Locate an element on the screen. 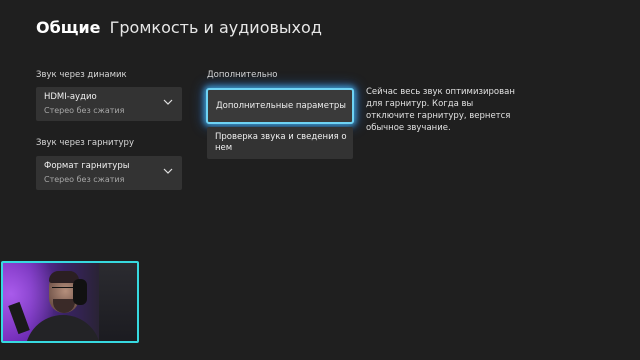  page-name: Громкость и аудиовыход is located at coordinates (215, 27).